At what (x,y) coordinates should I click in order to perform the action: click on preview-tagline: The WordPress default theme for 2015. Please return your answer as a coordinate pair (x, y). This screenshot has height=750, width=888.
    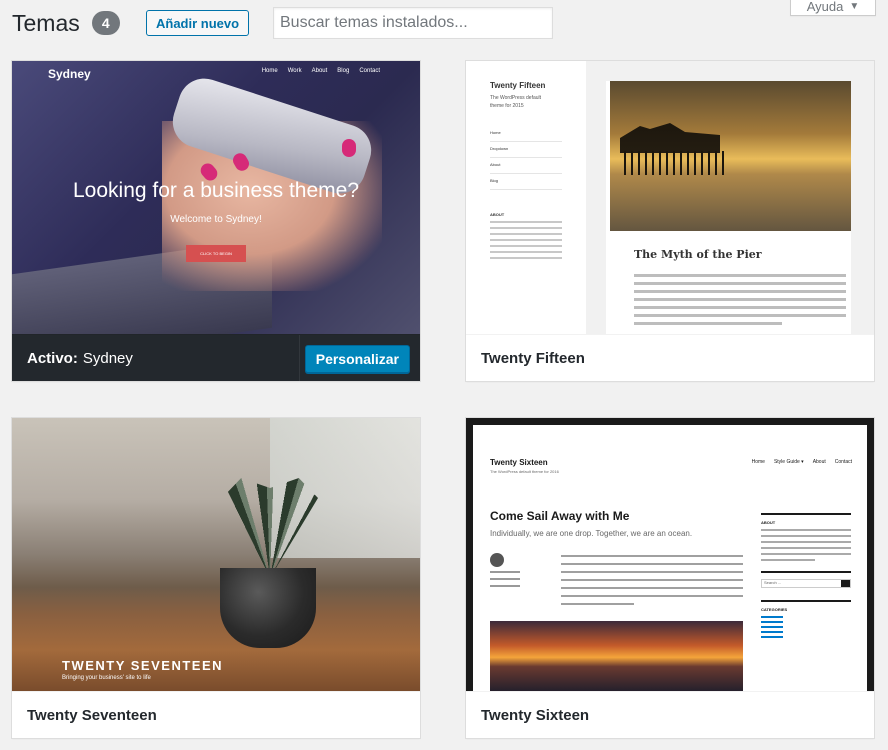
    Looking at the image, I should click on (516, 102).